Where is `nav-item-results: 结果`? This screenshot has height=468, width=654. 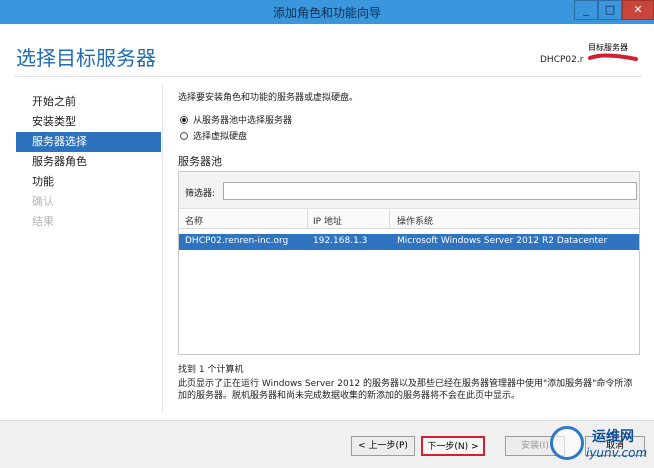
nav-item-results: 结果 is located at coordinates (43, 221).